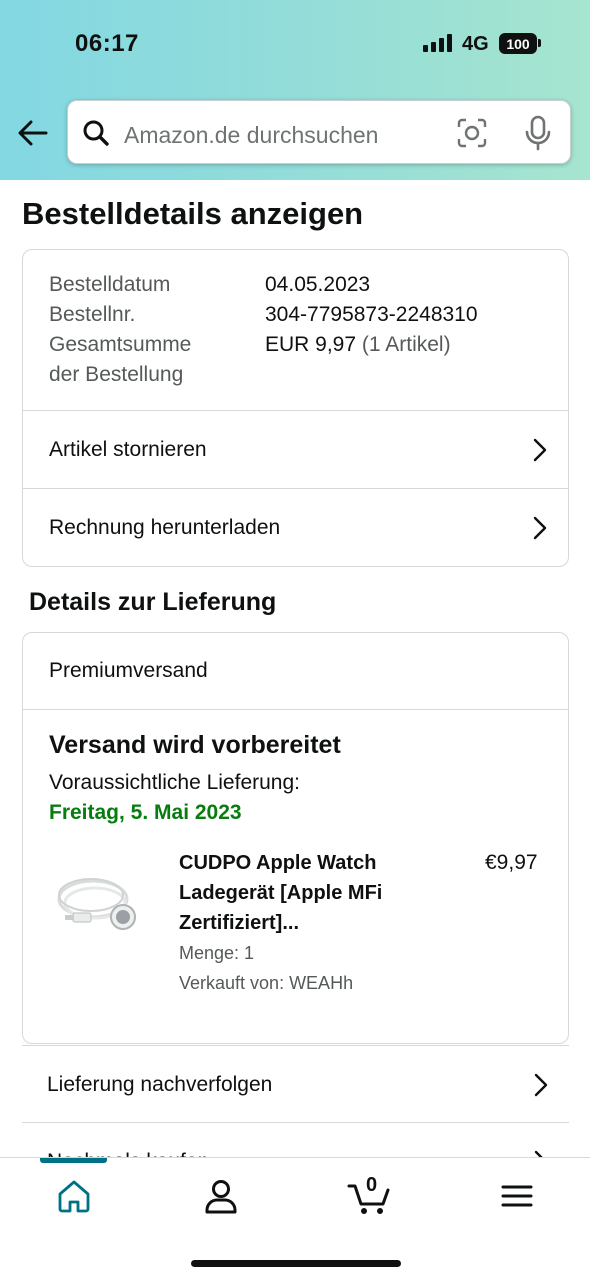 Image resolution: width=590 pixels, height=1280 pixels. I want to click on product-image, so click(100, 904).